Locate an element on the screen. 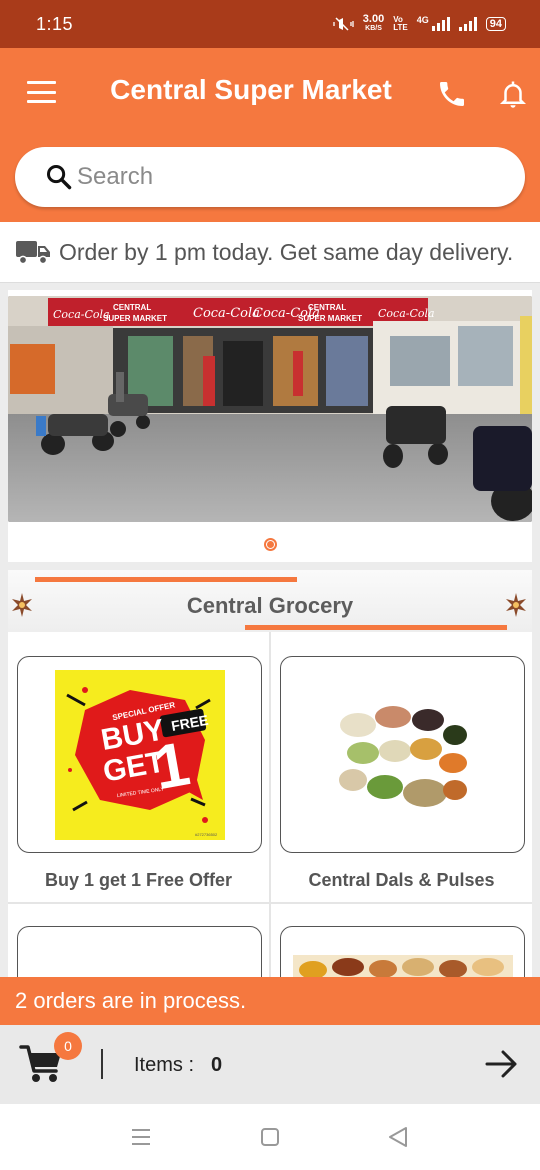  truck-icon is located at coordinates (33, 253).